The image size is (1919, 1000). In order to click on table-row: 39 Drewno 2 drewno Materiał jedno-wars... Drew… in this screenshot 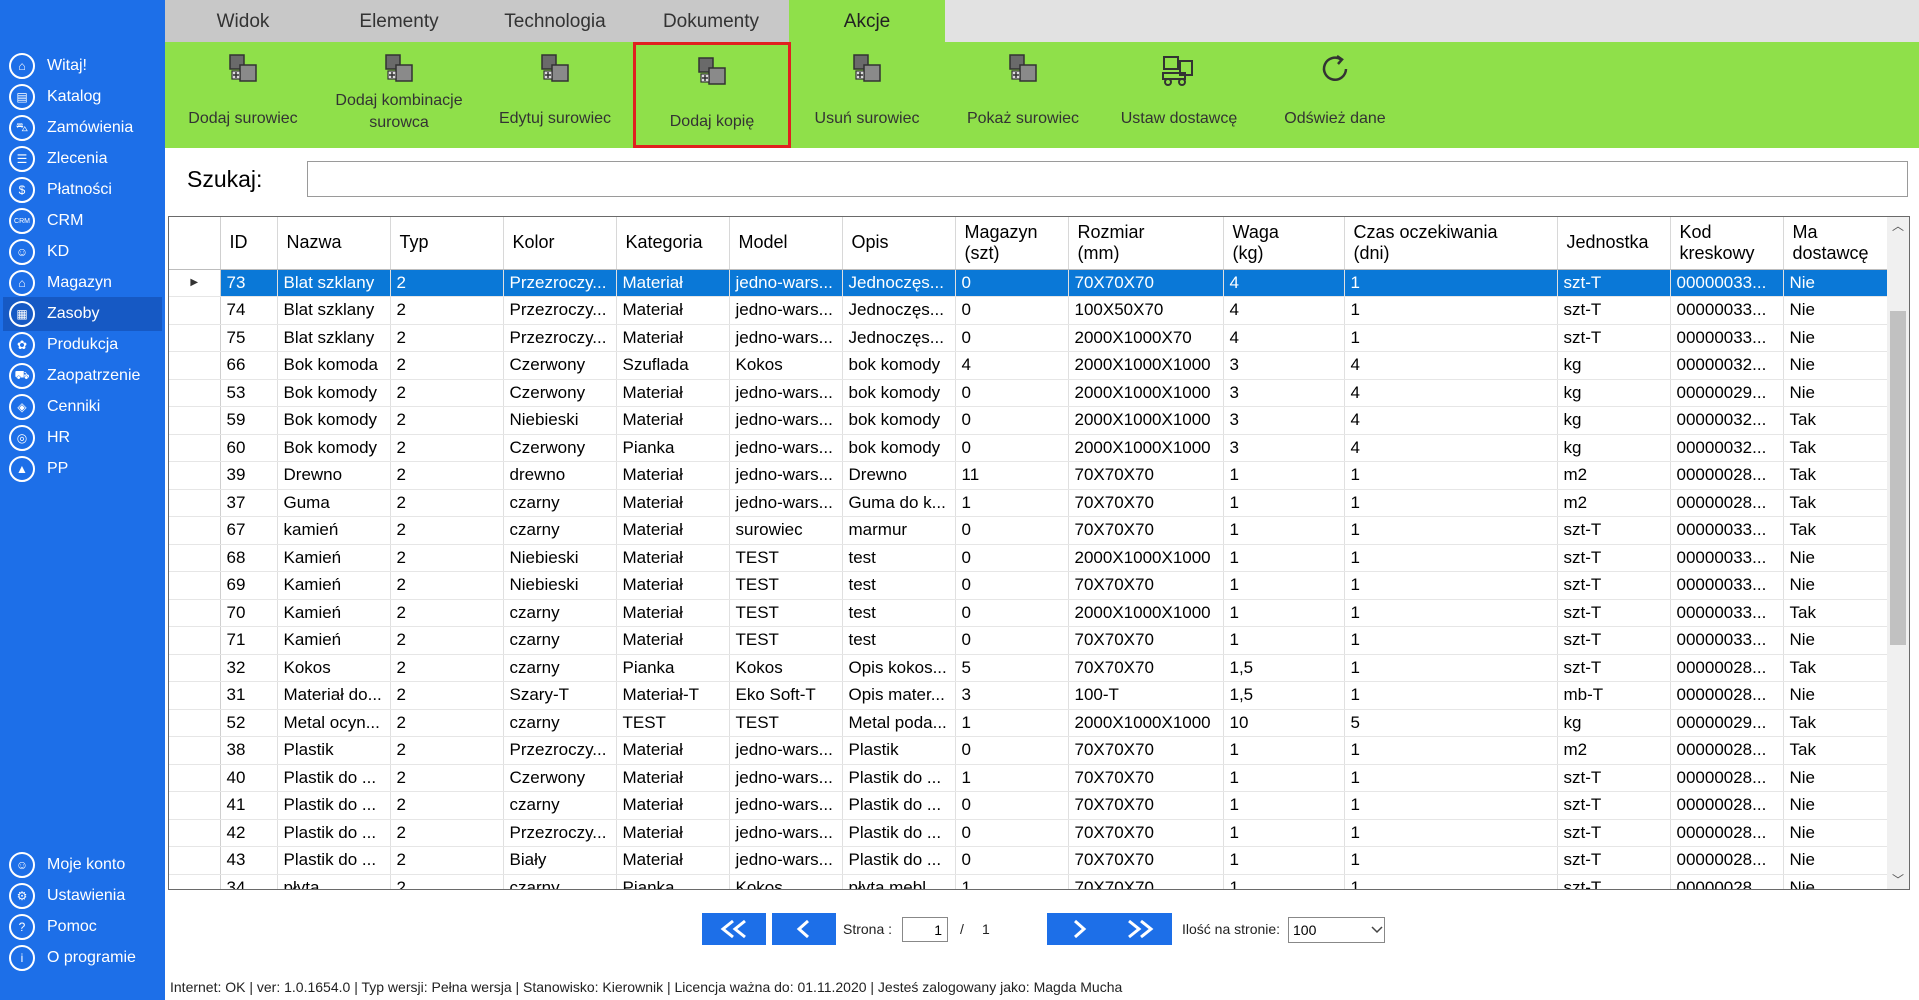, I will do `click(1033, 475)`.